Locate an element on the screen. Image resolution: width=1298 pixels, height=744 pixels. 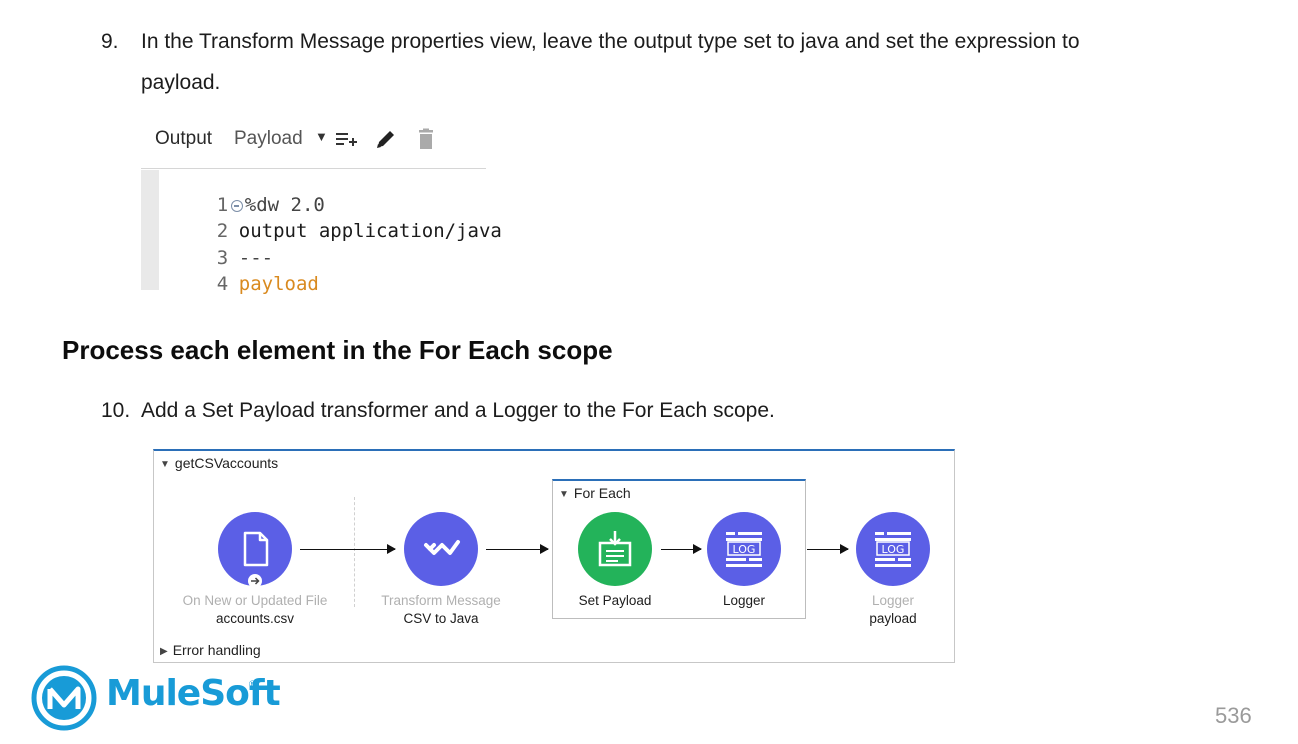
file-listener-node is located at coordinates (255, 549).